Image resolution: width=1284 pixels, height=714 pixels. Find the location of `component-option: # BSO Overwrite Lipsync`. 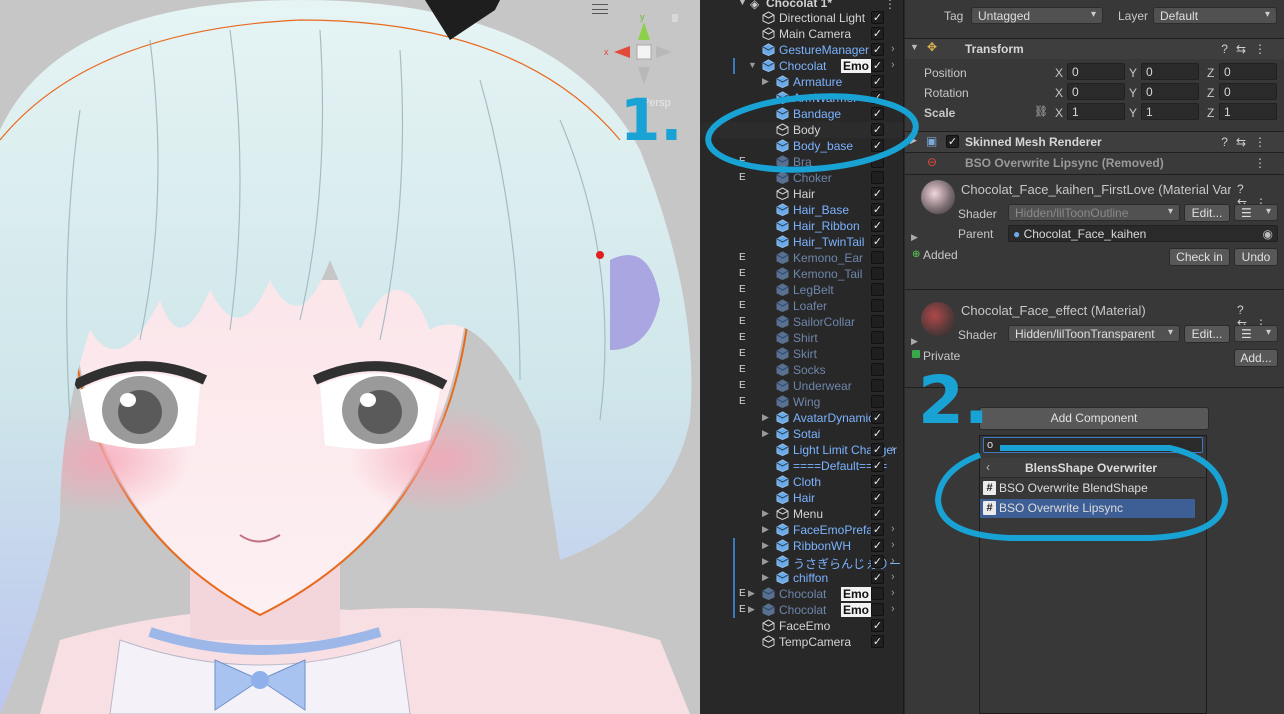

component-option: # BSO Overwrite Lipsync is located at coordinates (1087, 508).